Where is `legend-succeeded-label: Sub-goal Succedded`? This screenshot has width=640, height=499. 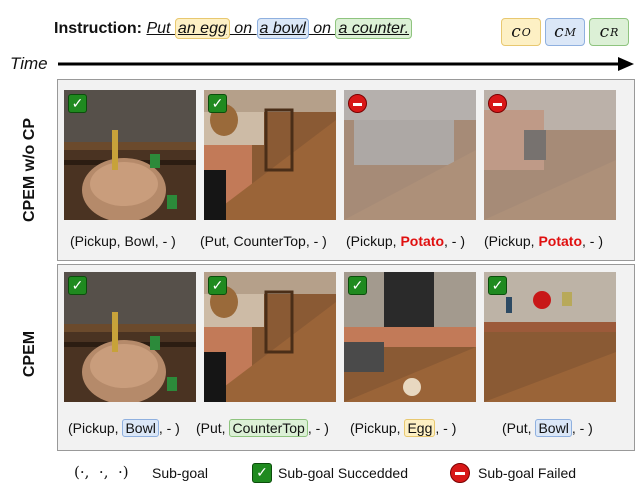
legend-succeeded-label: Sub-goal Succedded is located at coordinates (343, 473).